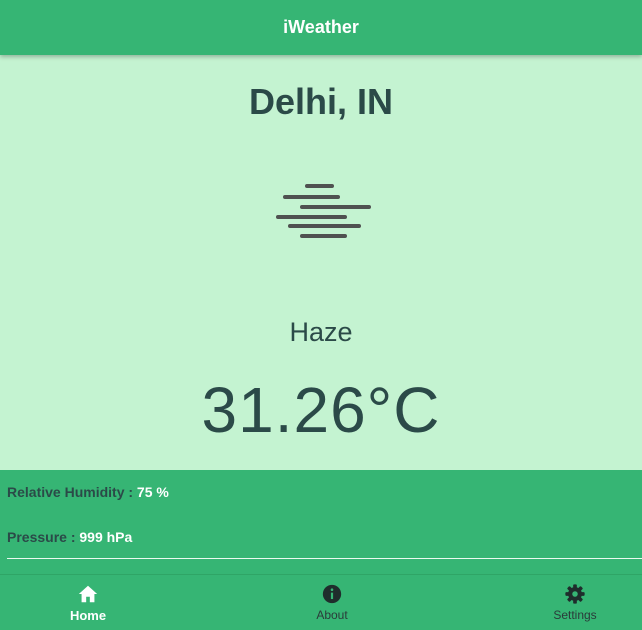  What do you see at coordinates (152, 492) in the screenshot?
I see `humidity-value: 75 %` at bounding box center [152, 492].